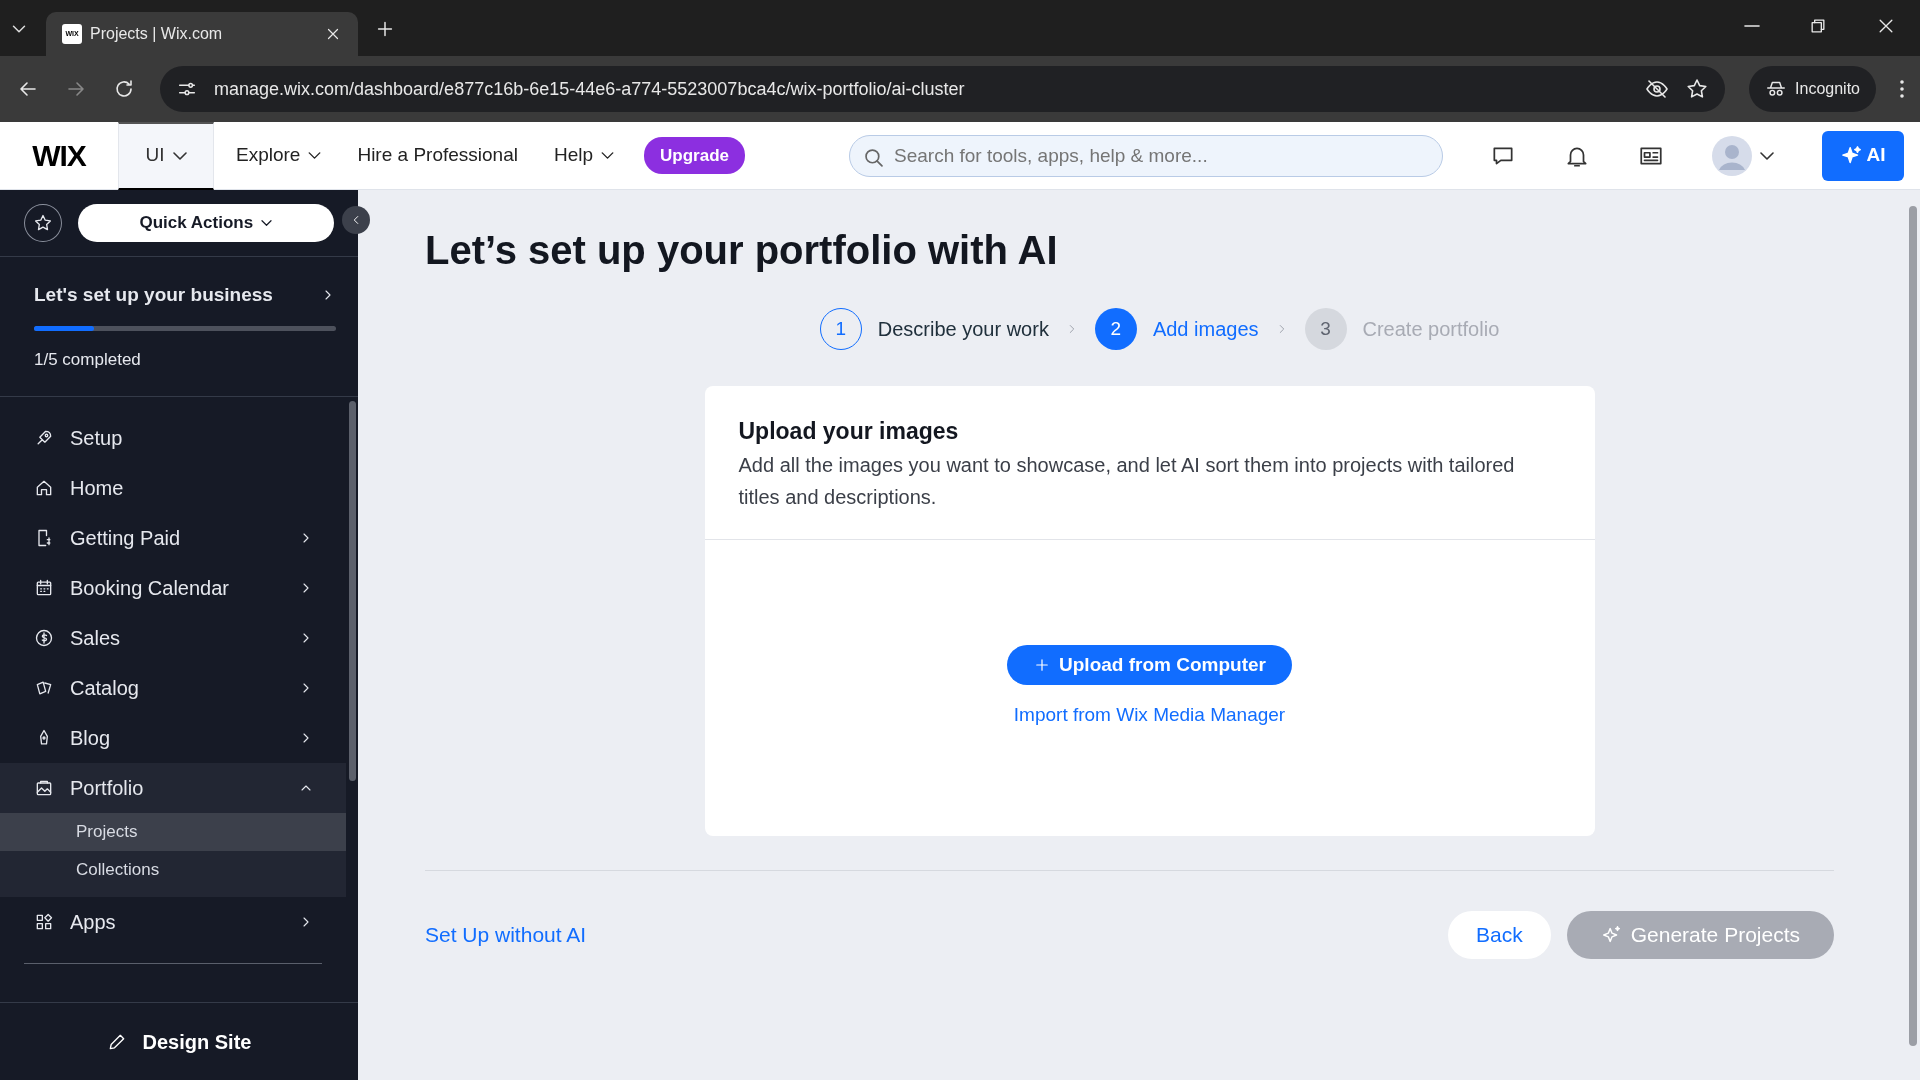  Describe the element at coordinates (590, 89) in the screenshot. I see `url-text: manage.wix.com/dashboard/e877c16b-6e15-44e6-a774-5523007bca4c/wix-portfolio/ai-cluster` at that location.